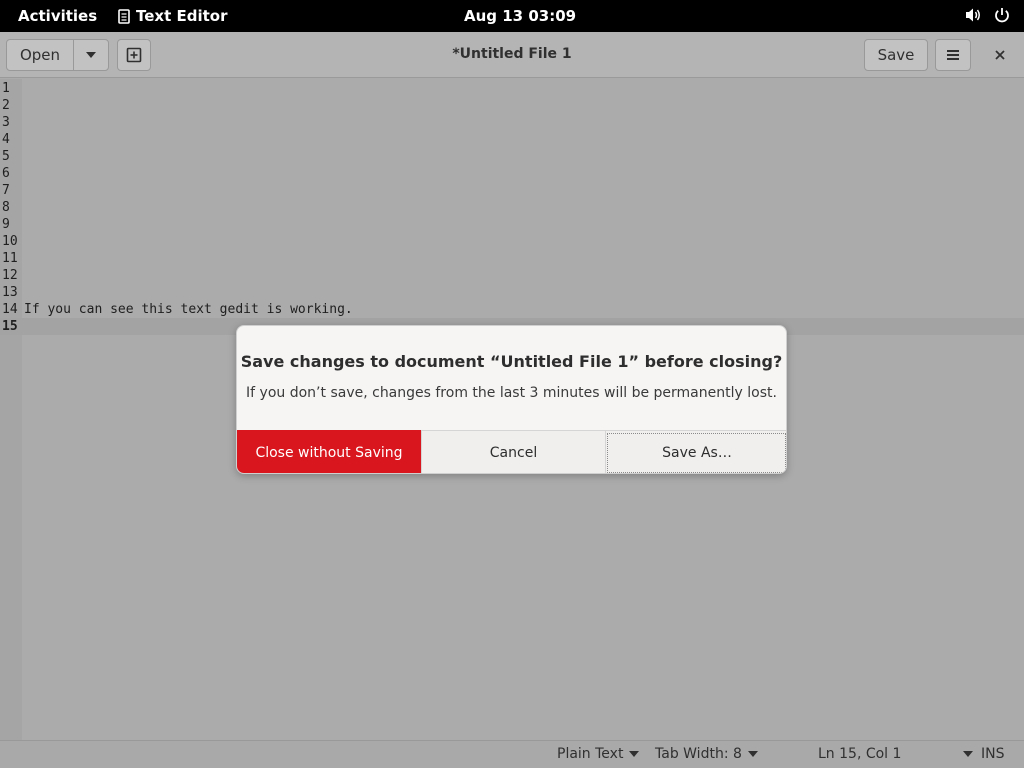 Image resolution: width=1024 pixels, height=768 pixels. What do you see at coordinates (6, 105) in the screenshot?
I see `line-number: 2` at bounding box center [6, 105].